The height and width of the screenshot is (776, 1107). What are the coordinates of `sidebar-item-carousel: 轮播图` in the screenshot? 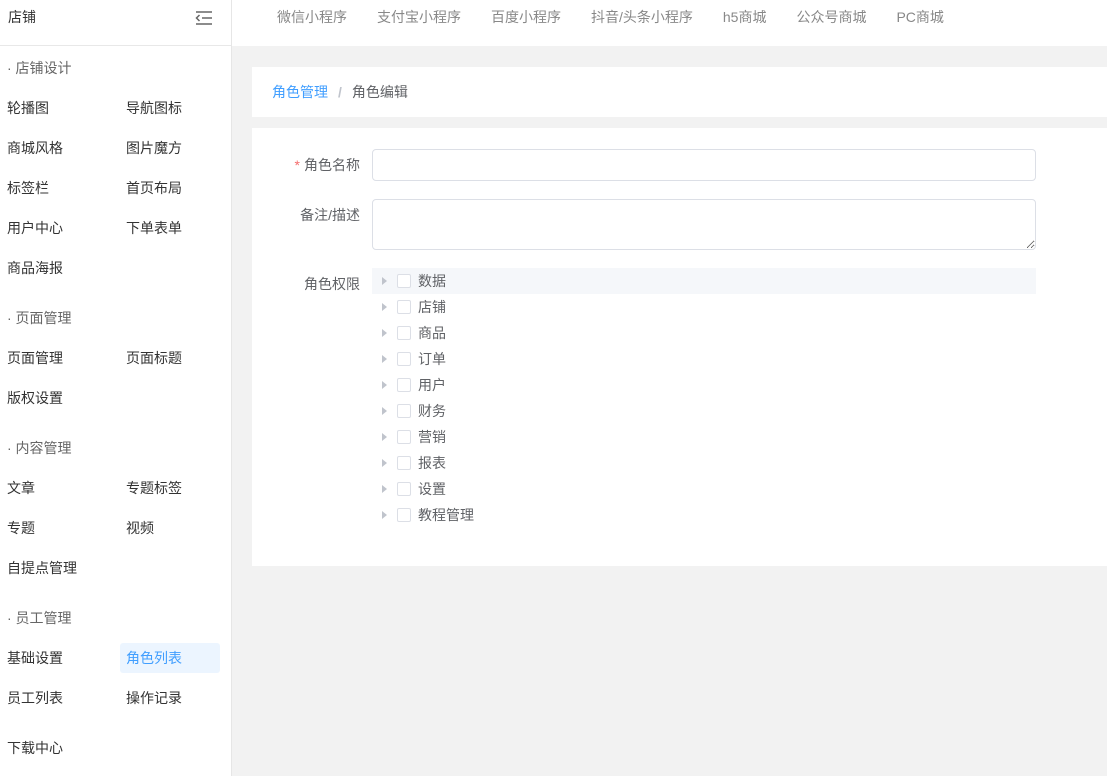 It's located at (51, 108).